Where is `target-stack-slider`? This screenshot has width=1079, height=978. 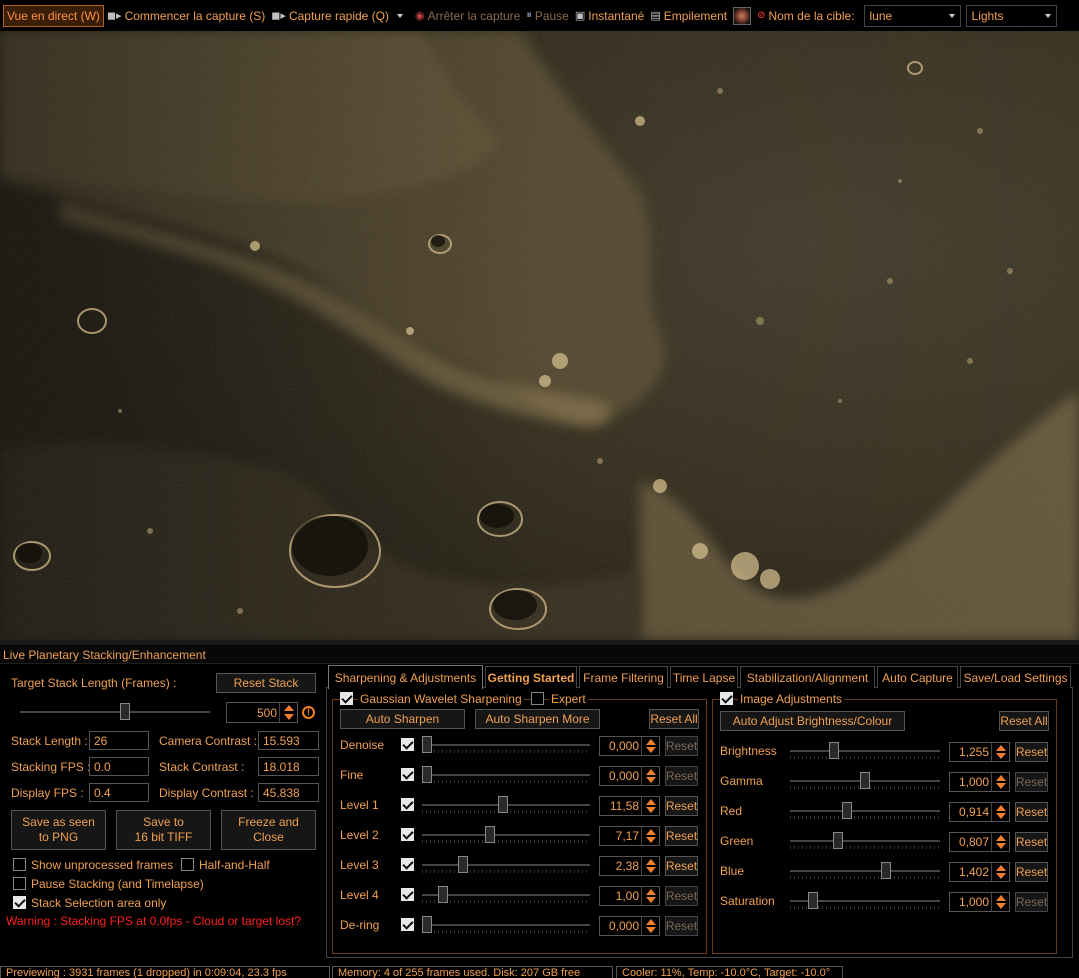
target-stack-slider is located at coordinates (115, 712).